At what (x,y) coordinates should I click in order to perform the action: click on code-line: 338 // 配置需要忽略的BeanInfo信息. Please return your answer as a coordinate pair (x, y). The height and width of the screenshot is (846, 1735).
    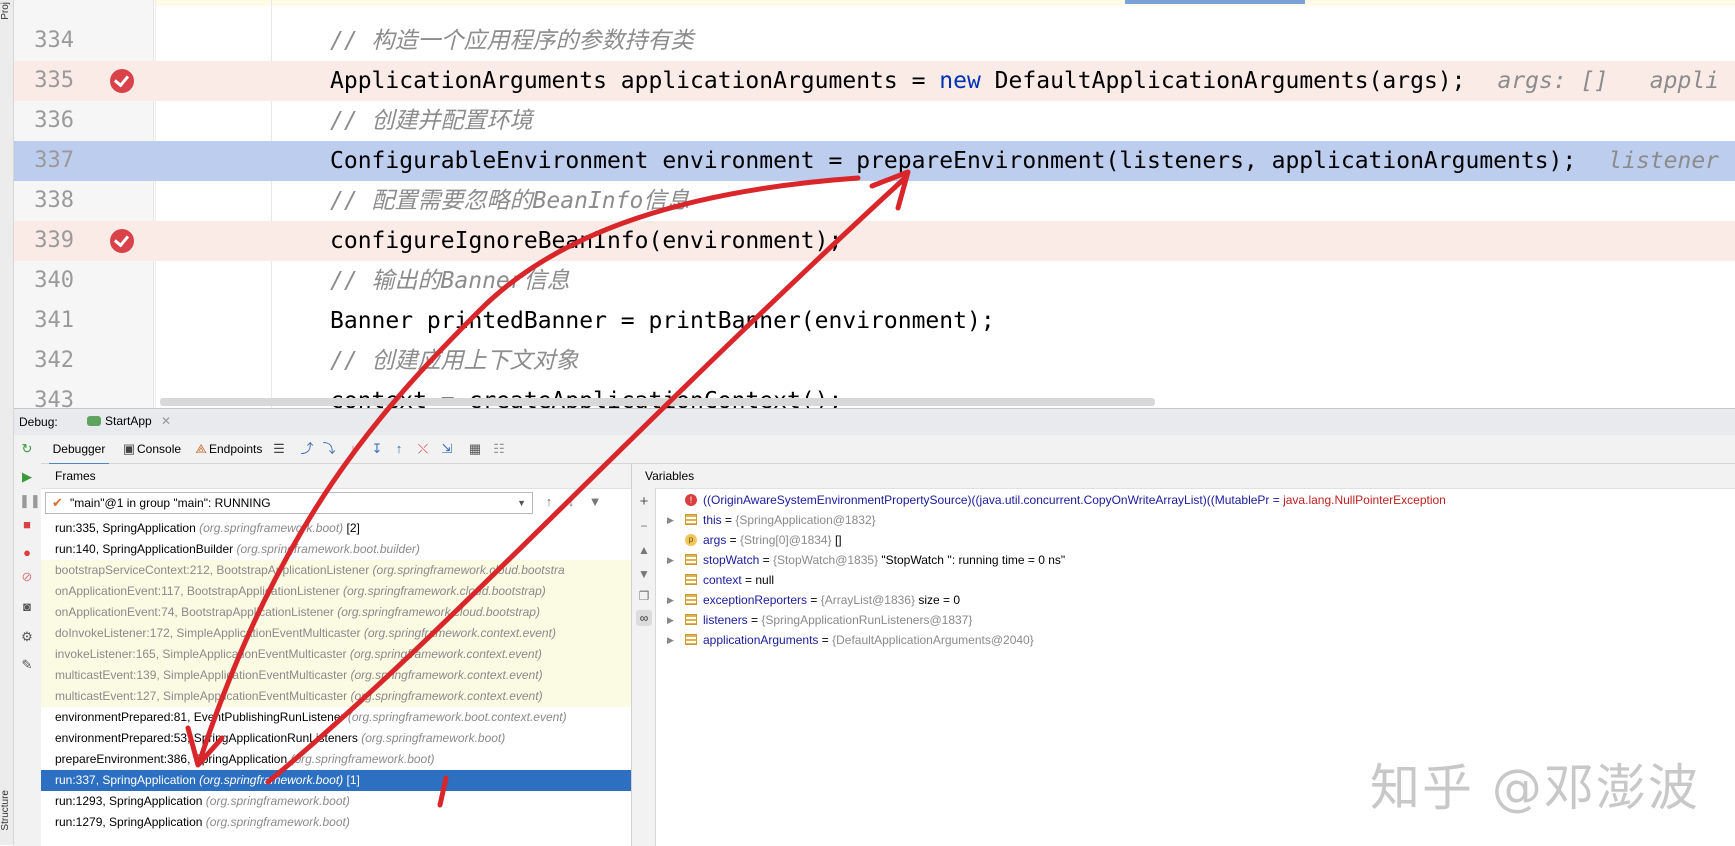
    Looking at the image, I should click on (867, 201).